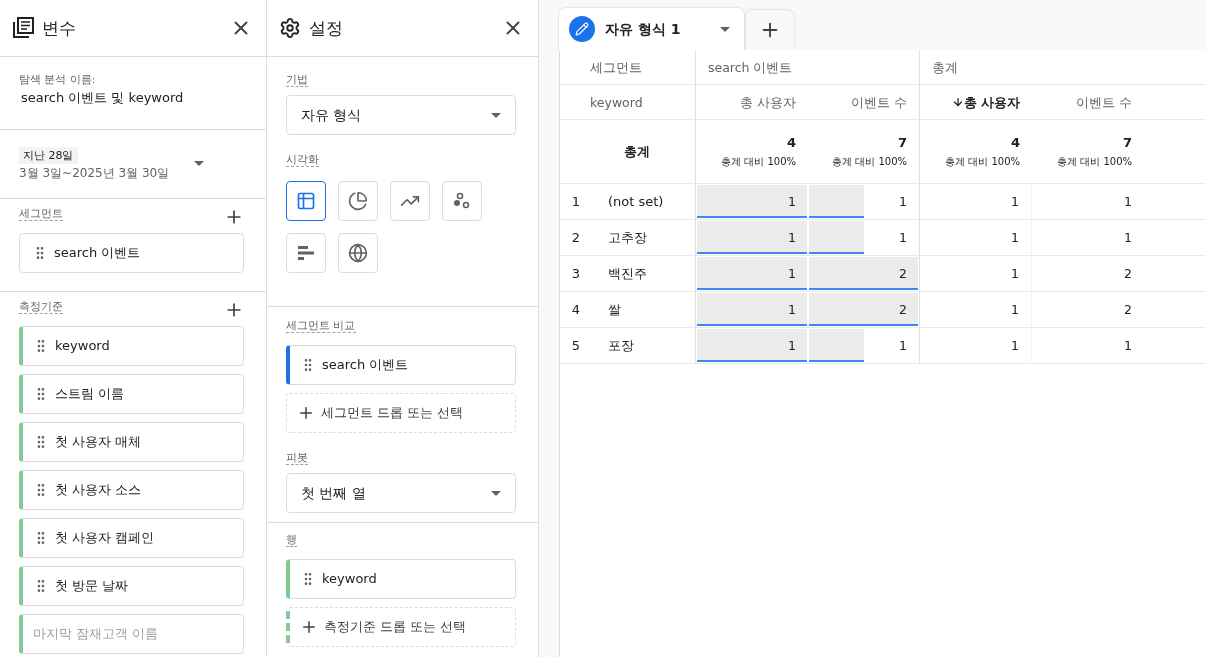  Describe the element at coordinates (59, 28) in the screenshot. I see `panel-title: 변수` at that location.